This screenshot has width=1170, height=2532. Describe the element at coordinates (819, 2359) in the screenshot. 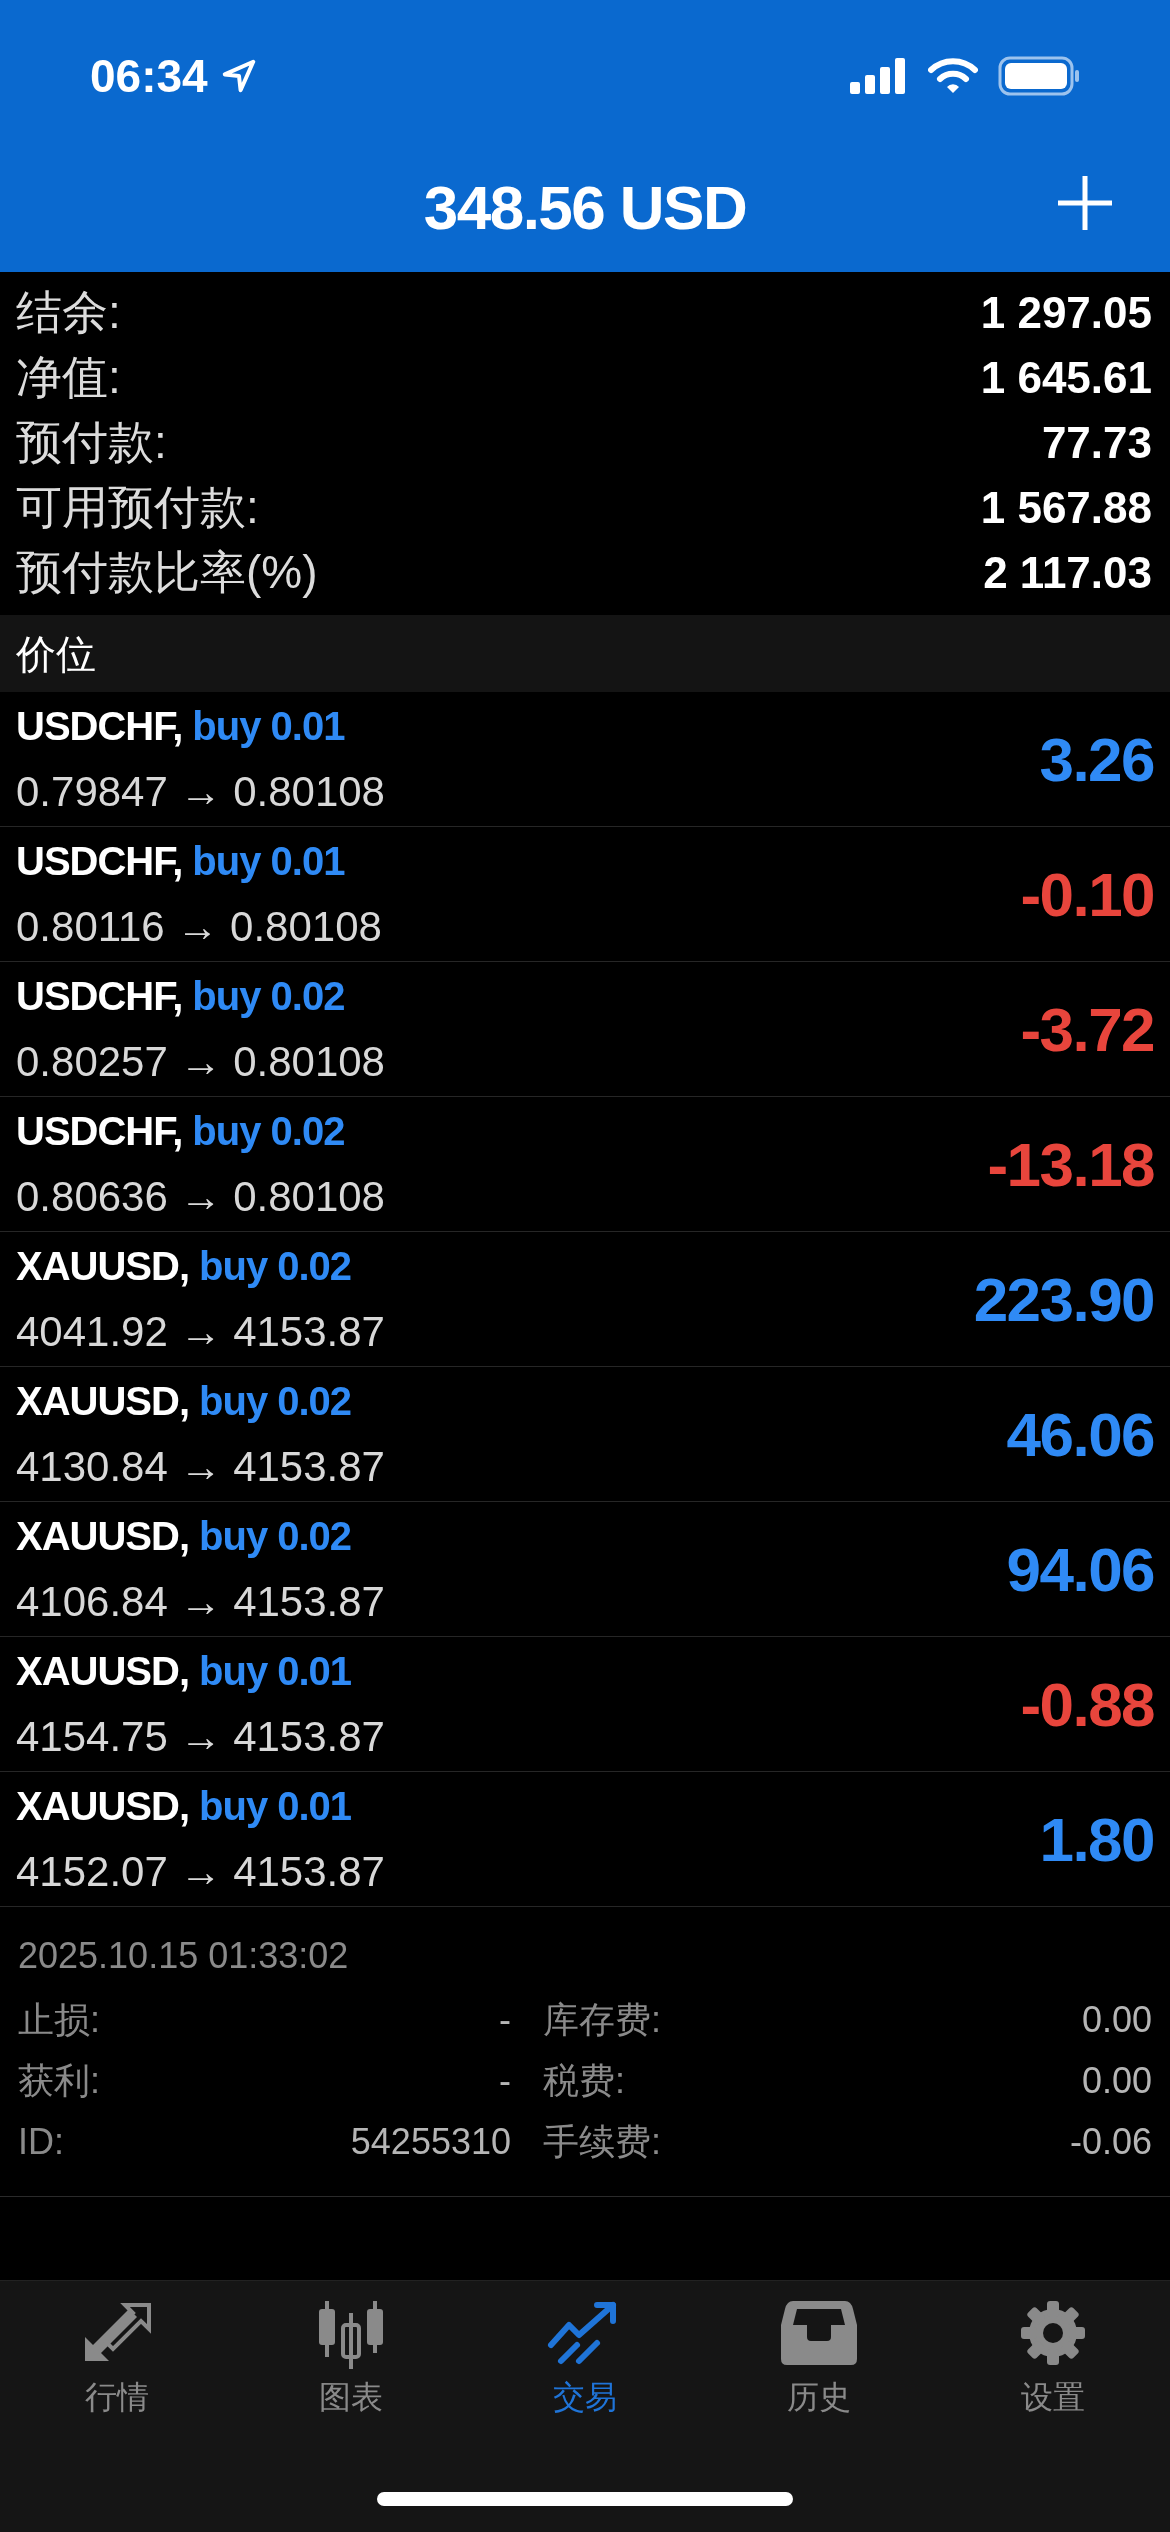

I see `tab-item: 历史` at that location.